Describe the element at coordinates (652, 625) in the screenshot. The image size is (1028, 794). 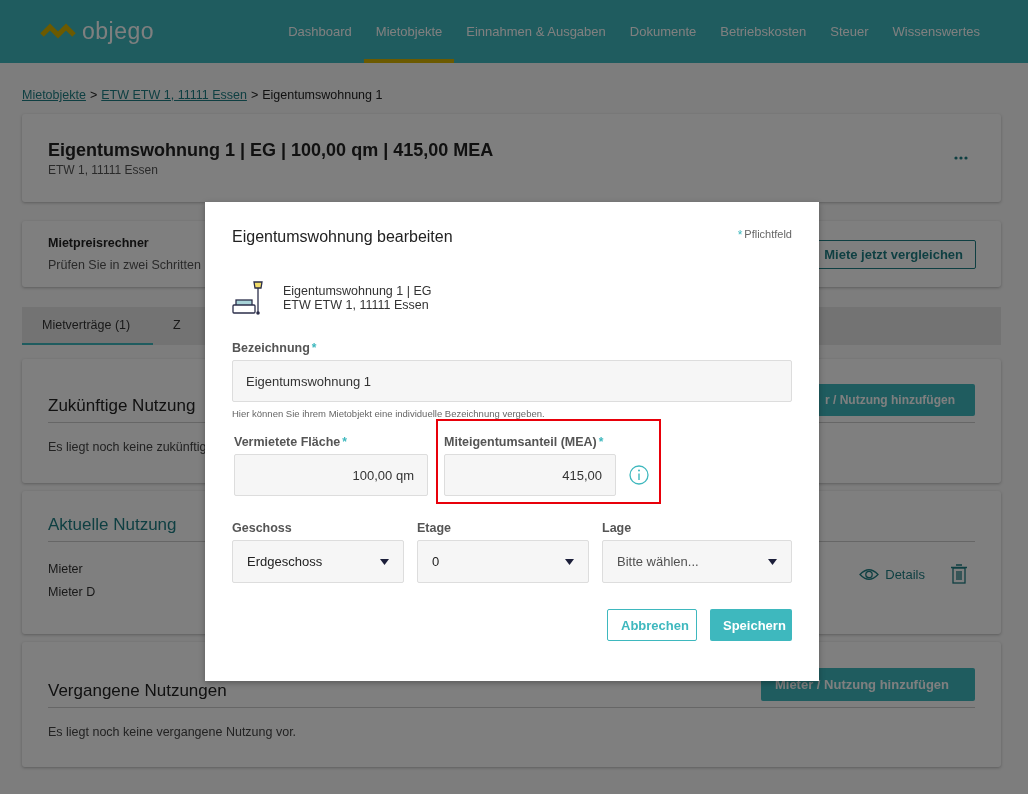
I see `cancel-button: Abbrechen` at that location.